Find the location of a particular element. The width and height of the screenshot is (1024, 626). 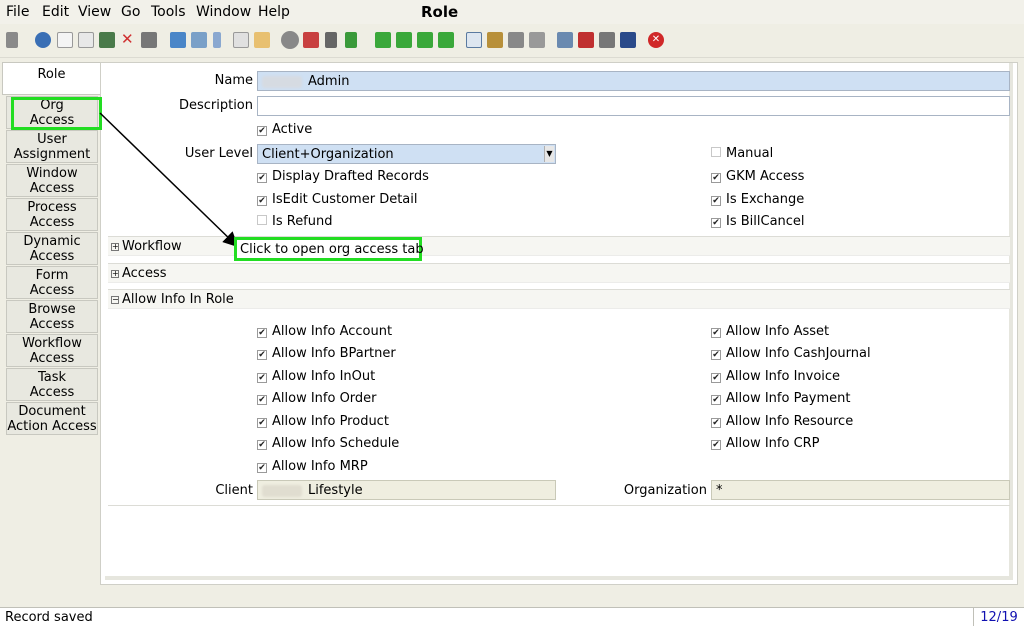

allow-info-resource-checkbox: Allow Info Resource is located at coordinates (782, 421).